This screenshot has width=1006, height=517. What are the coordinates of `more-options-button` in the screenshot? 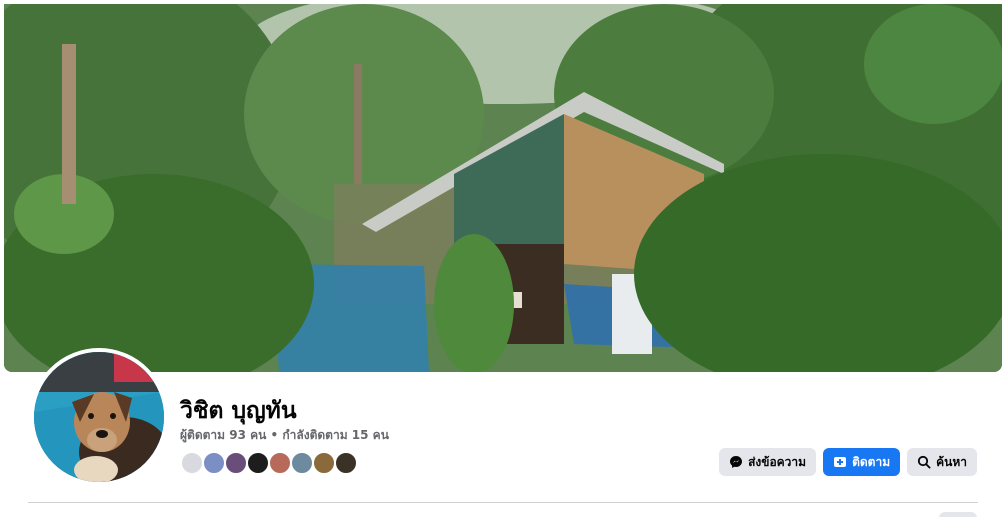 It's located at (958, 514).